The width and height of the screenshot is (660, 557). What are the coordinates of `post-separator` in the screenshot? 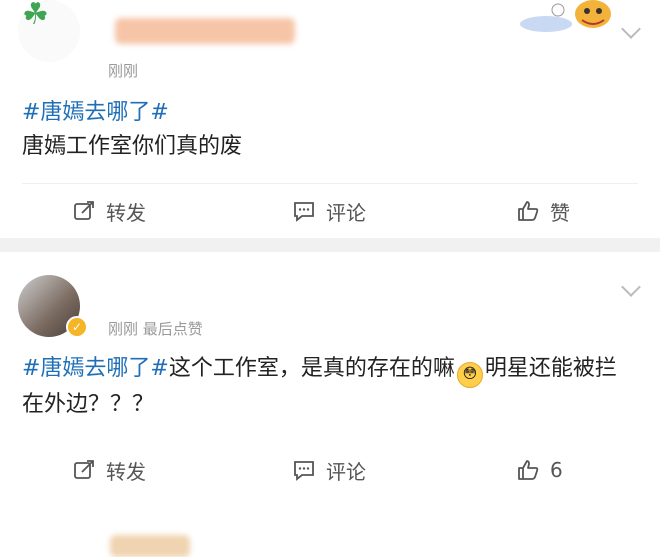 It's located at (330, 245).